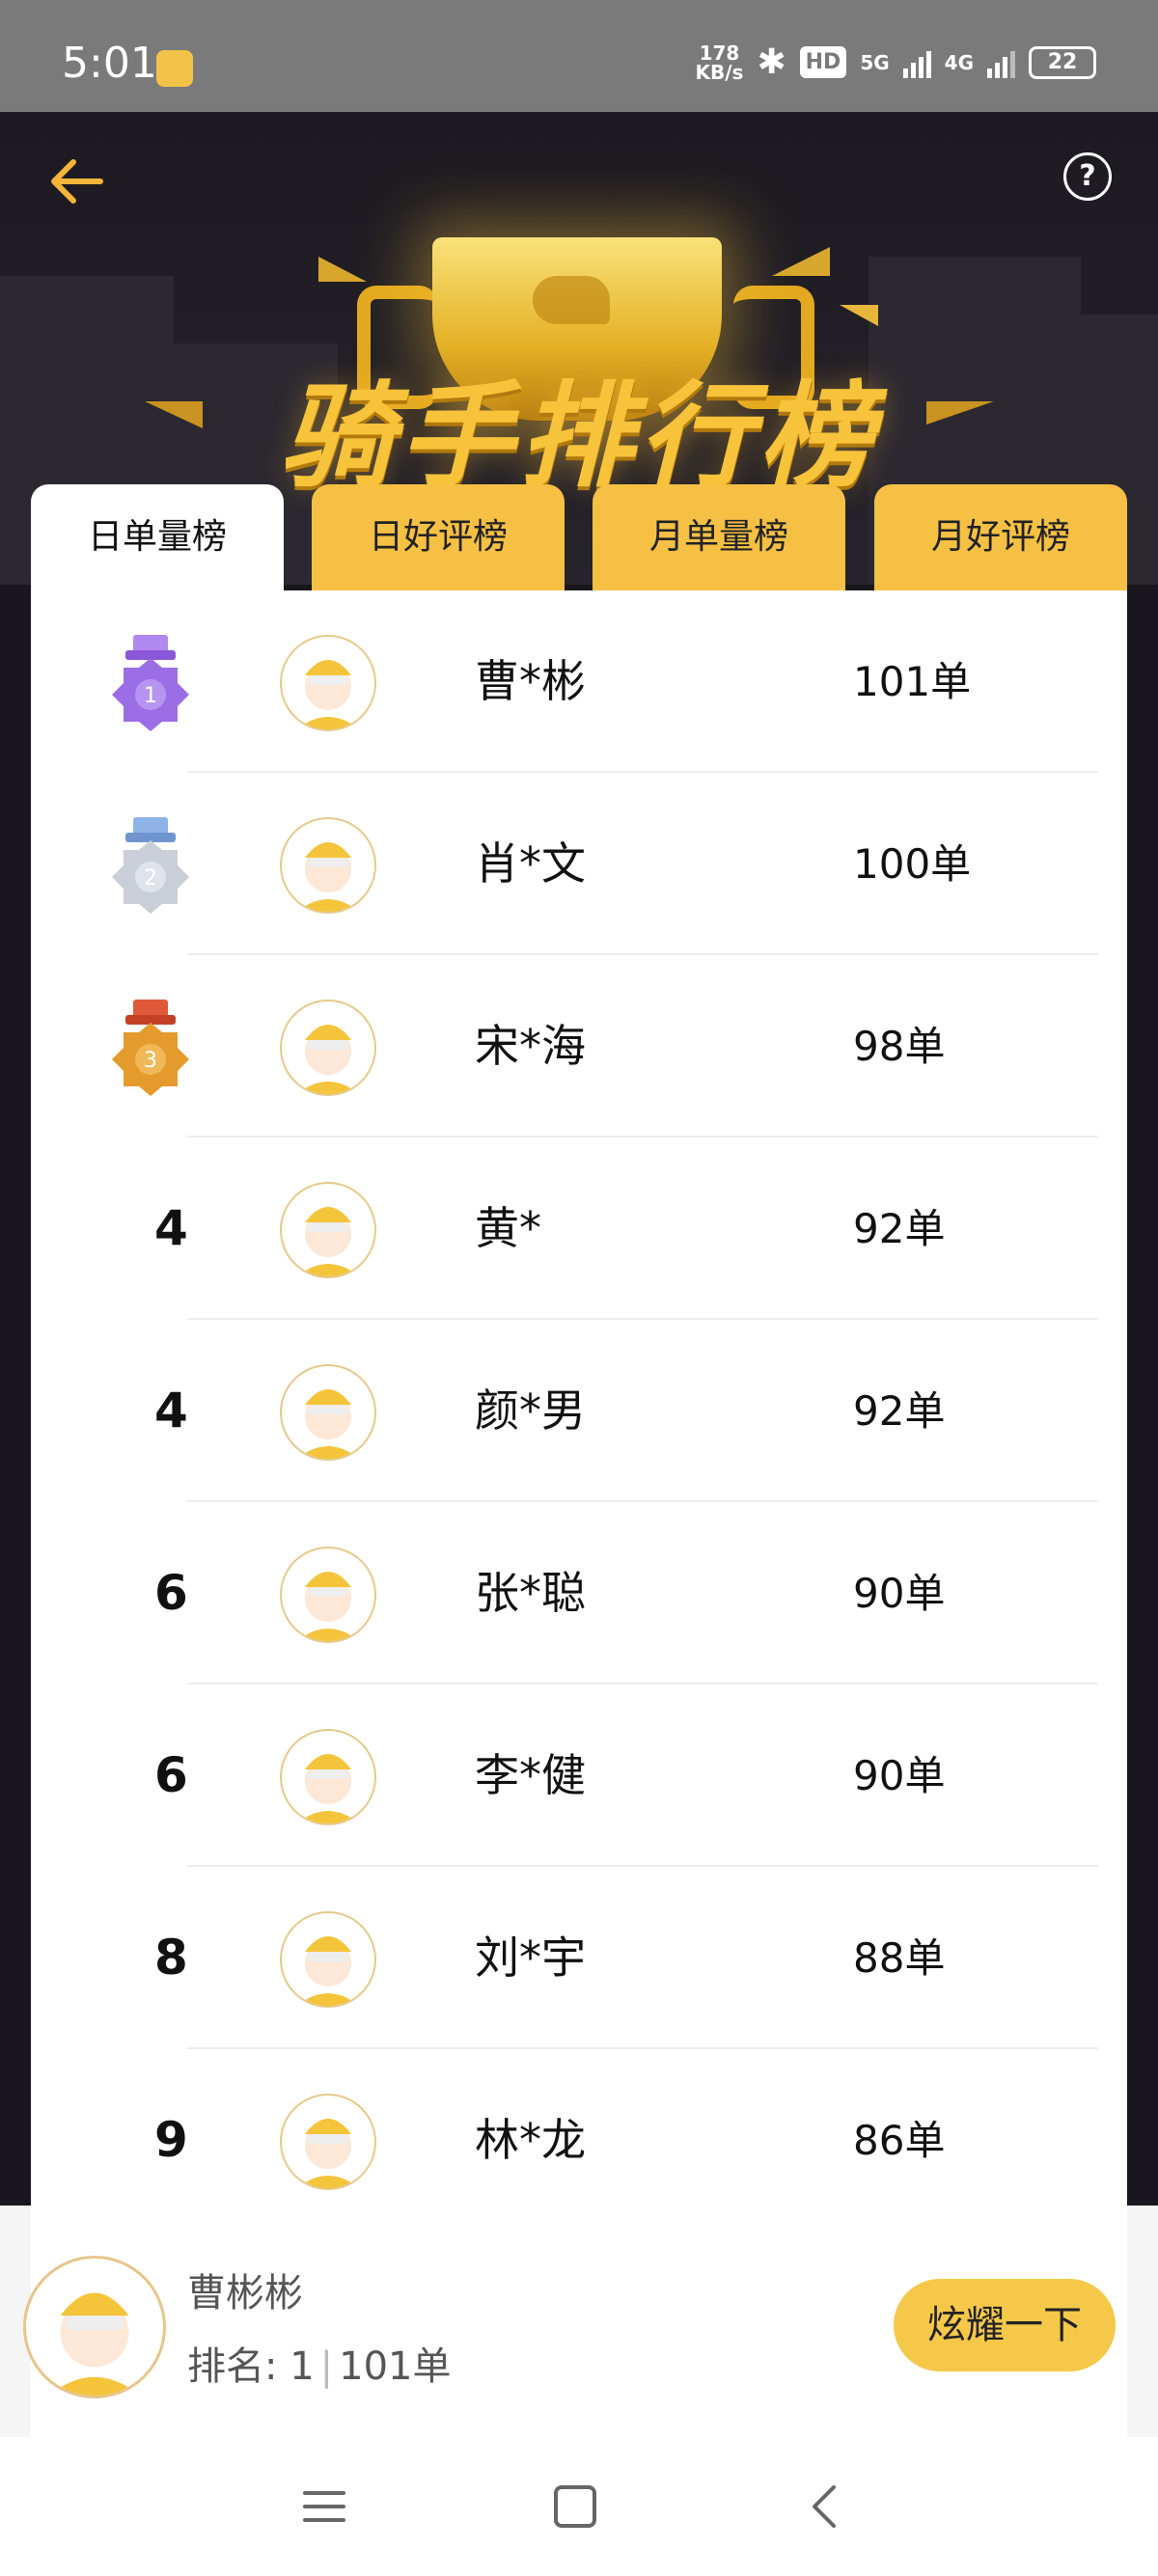 The height and width of the screenshot is (2576, 1158). I want to click on rider-name: 黄*, so click(508, 1228).